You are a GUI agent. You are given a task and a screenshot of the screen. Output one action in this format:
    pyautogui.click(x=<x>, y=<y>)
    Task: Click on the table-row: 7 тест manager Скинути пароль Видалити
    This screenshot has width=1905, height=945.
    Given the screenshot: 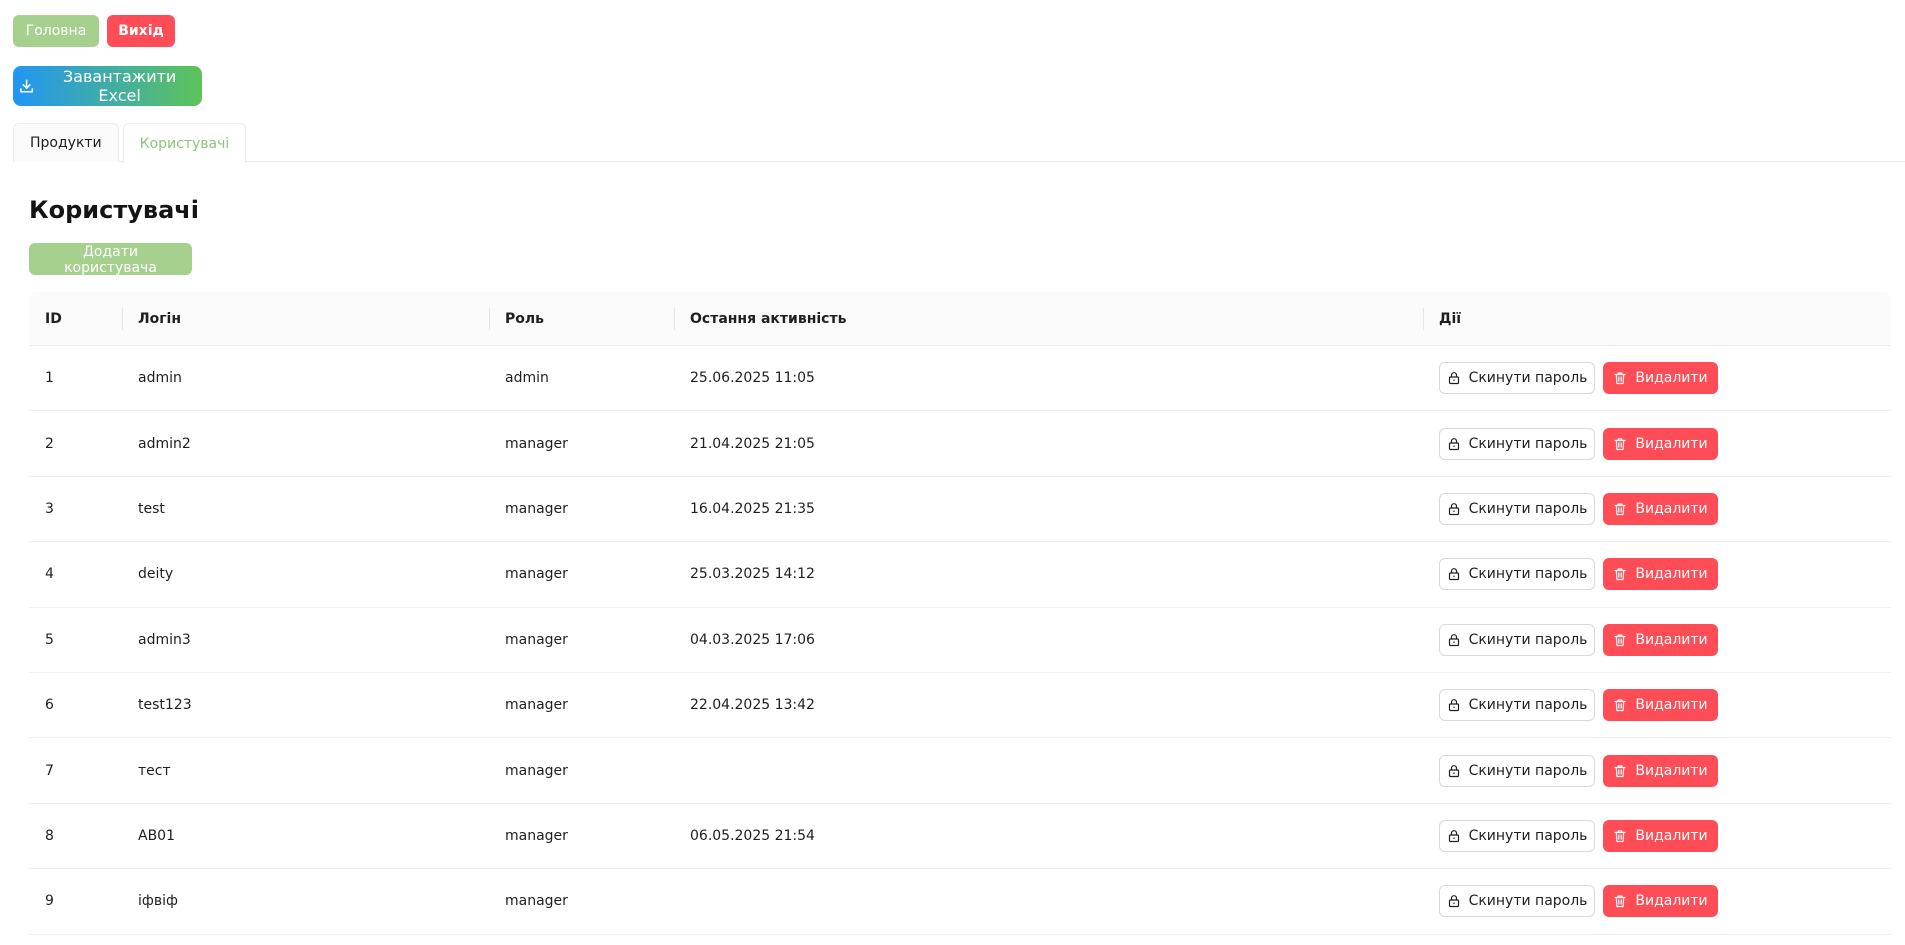 What is the action you would take?
    pyautogui.click(x=960, y=771)
    